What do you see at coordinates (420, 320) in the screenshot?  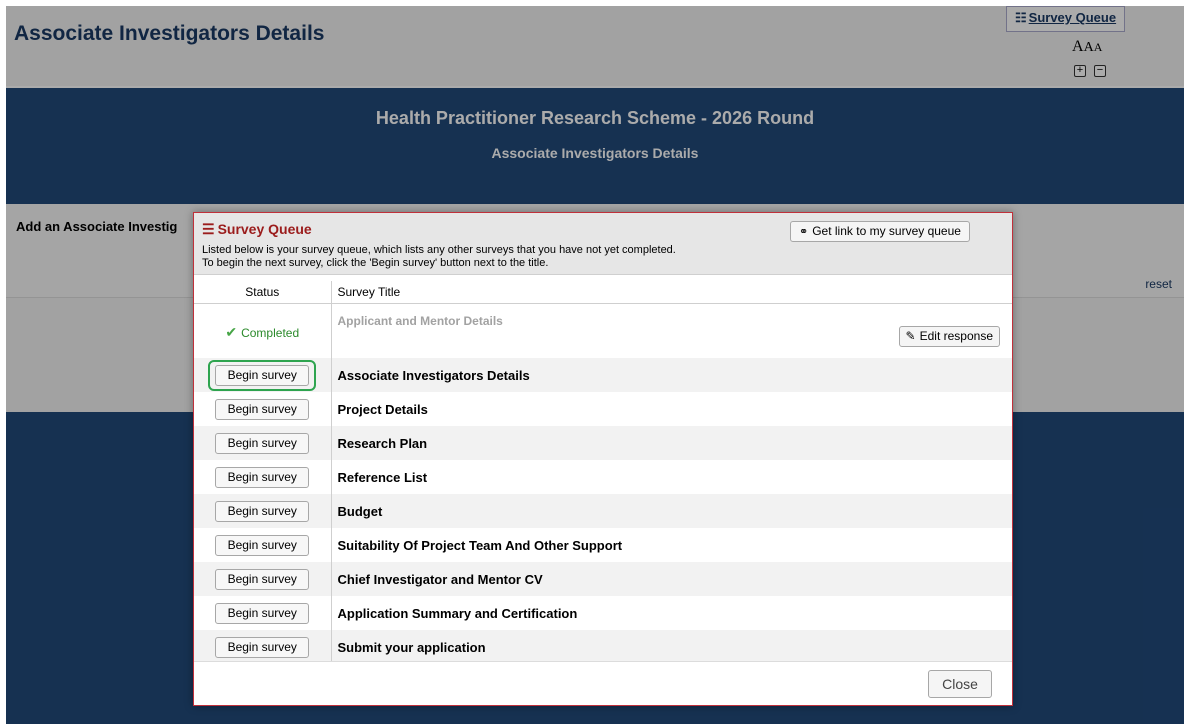 I see `survey-title: Applicant and Mentor Details` at bounding box center [420, 320].